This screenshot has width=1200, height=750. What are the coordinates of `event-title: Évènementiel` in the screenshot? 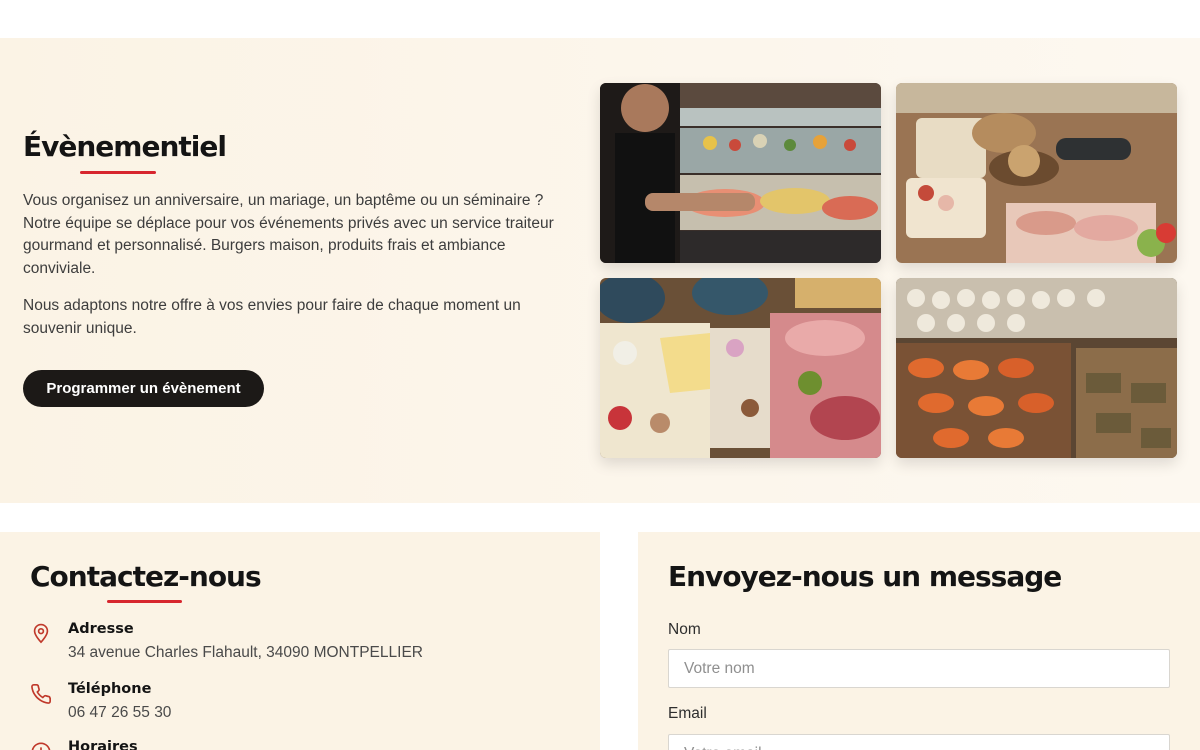 It's located at (125, 146).